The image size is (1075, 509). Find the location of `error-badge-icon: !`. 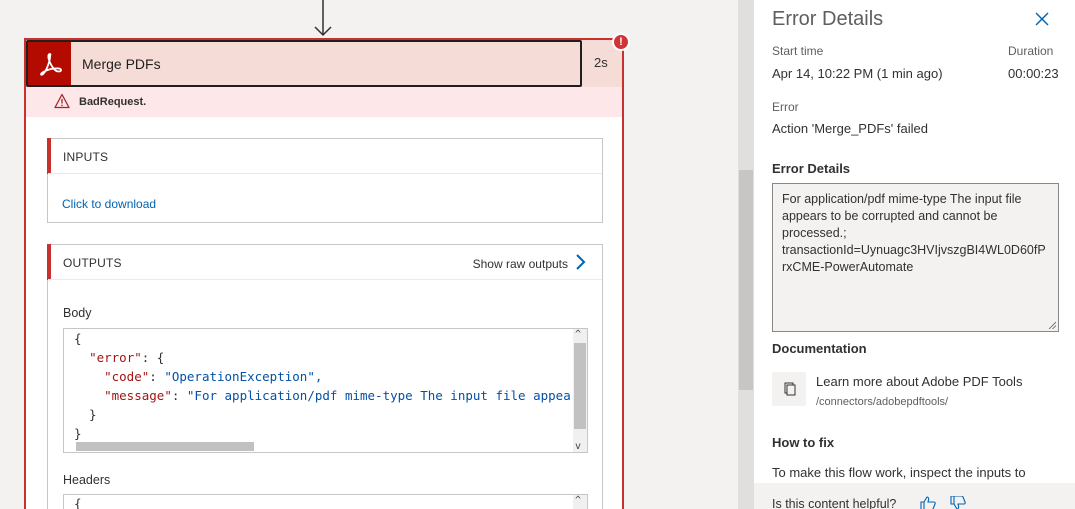

error-badge-icon: ! is located at coordinates (621, 42).